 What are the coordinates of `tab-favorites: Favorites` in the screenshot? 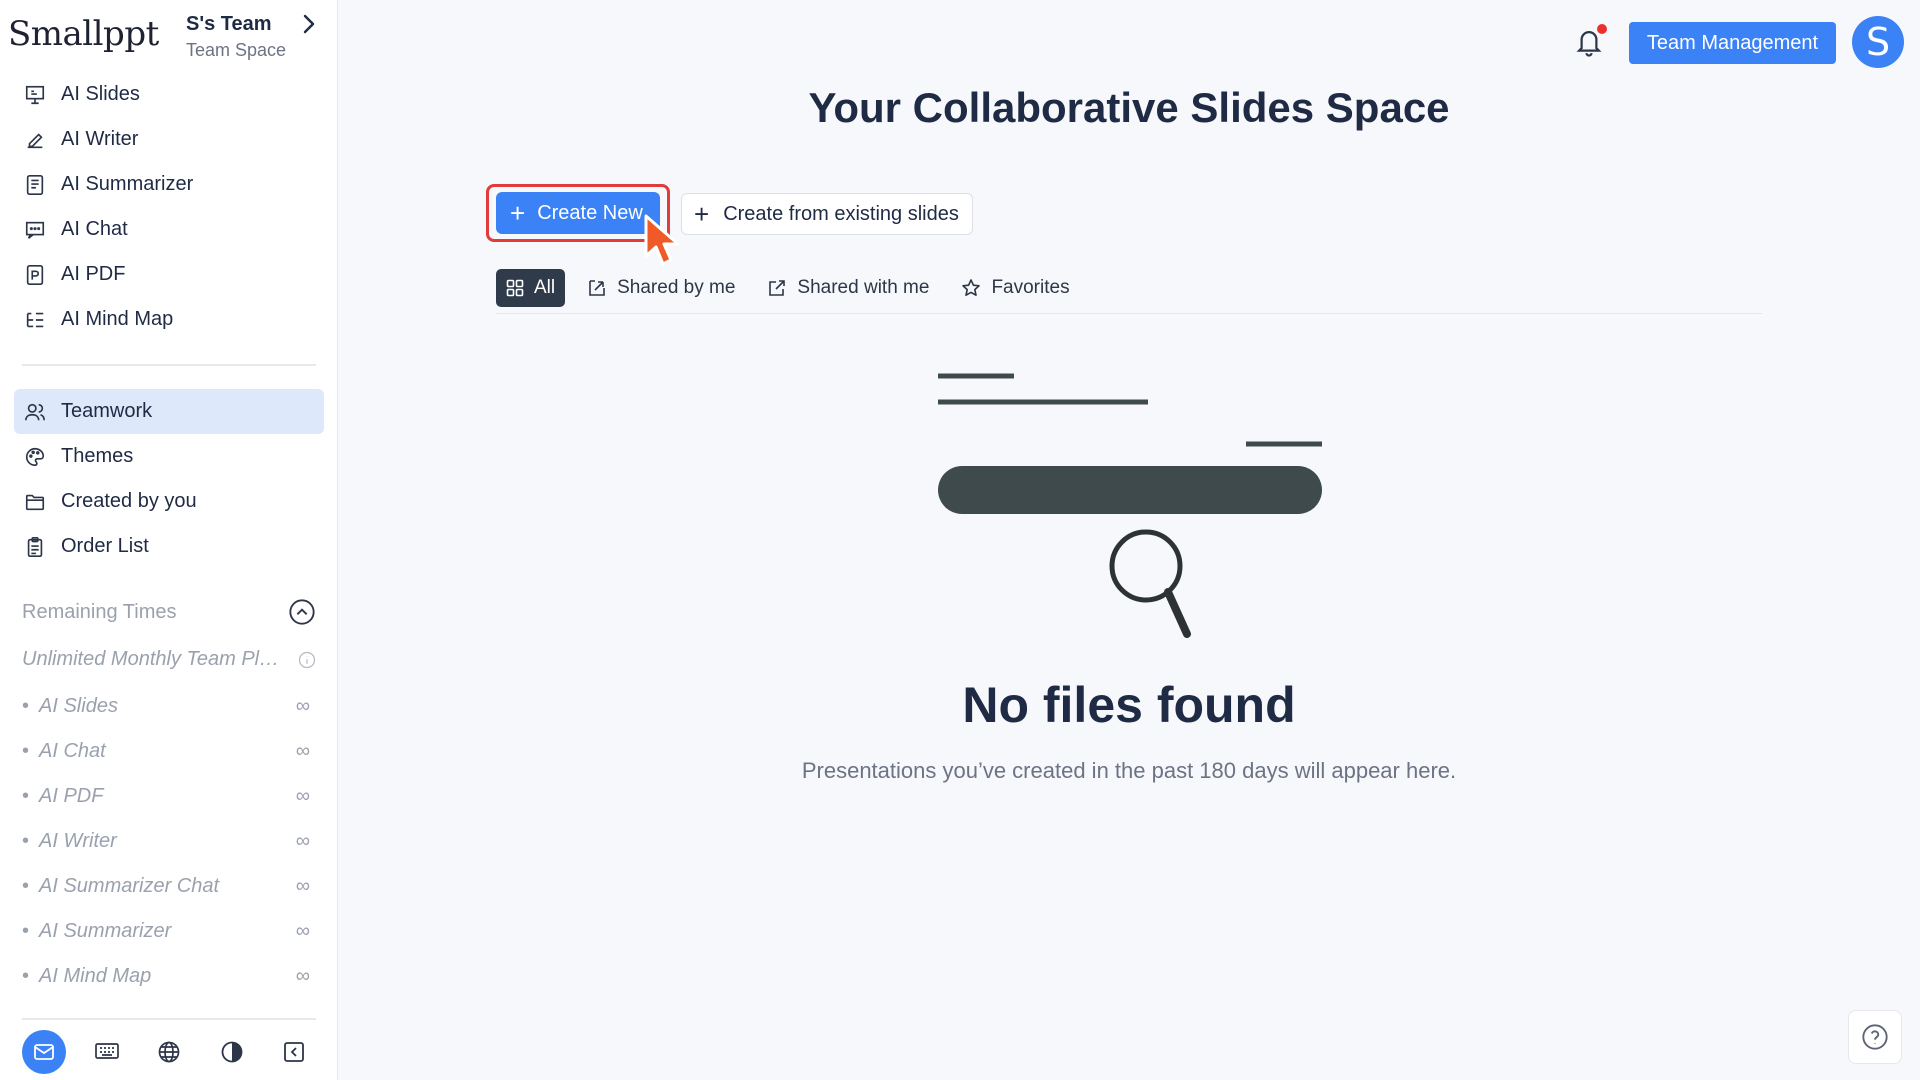 It's located at (1015, 288).